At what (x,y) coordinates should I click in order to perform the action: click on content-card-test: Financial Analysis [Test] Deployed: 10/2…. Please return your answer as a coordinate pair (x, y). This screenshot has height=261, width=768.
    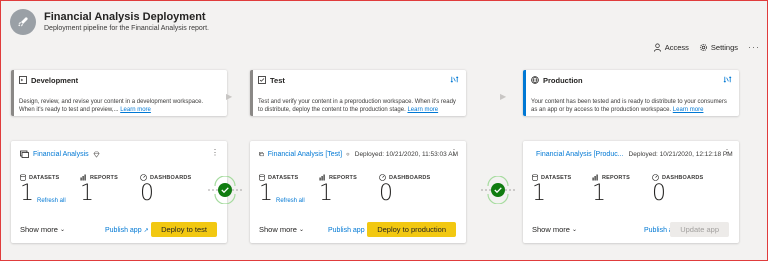
    Looking at the image, I should click on (358, 192).